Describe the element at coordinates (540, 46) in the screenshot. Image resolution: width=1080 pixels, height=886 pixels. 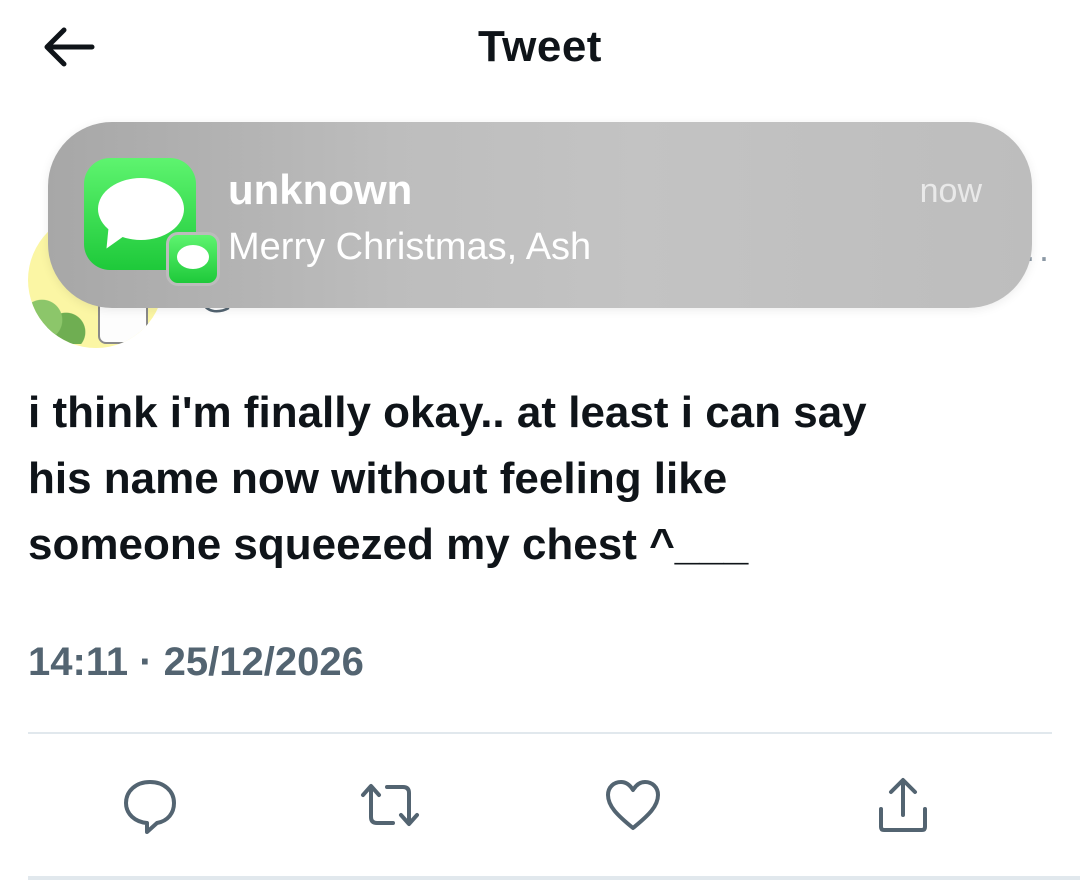
I see `page-title: Tweet` at that location.